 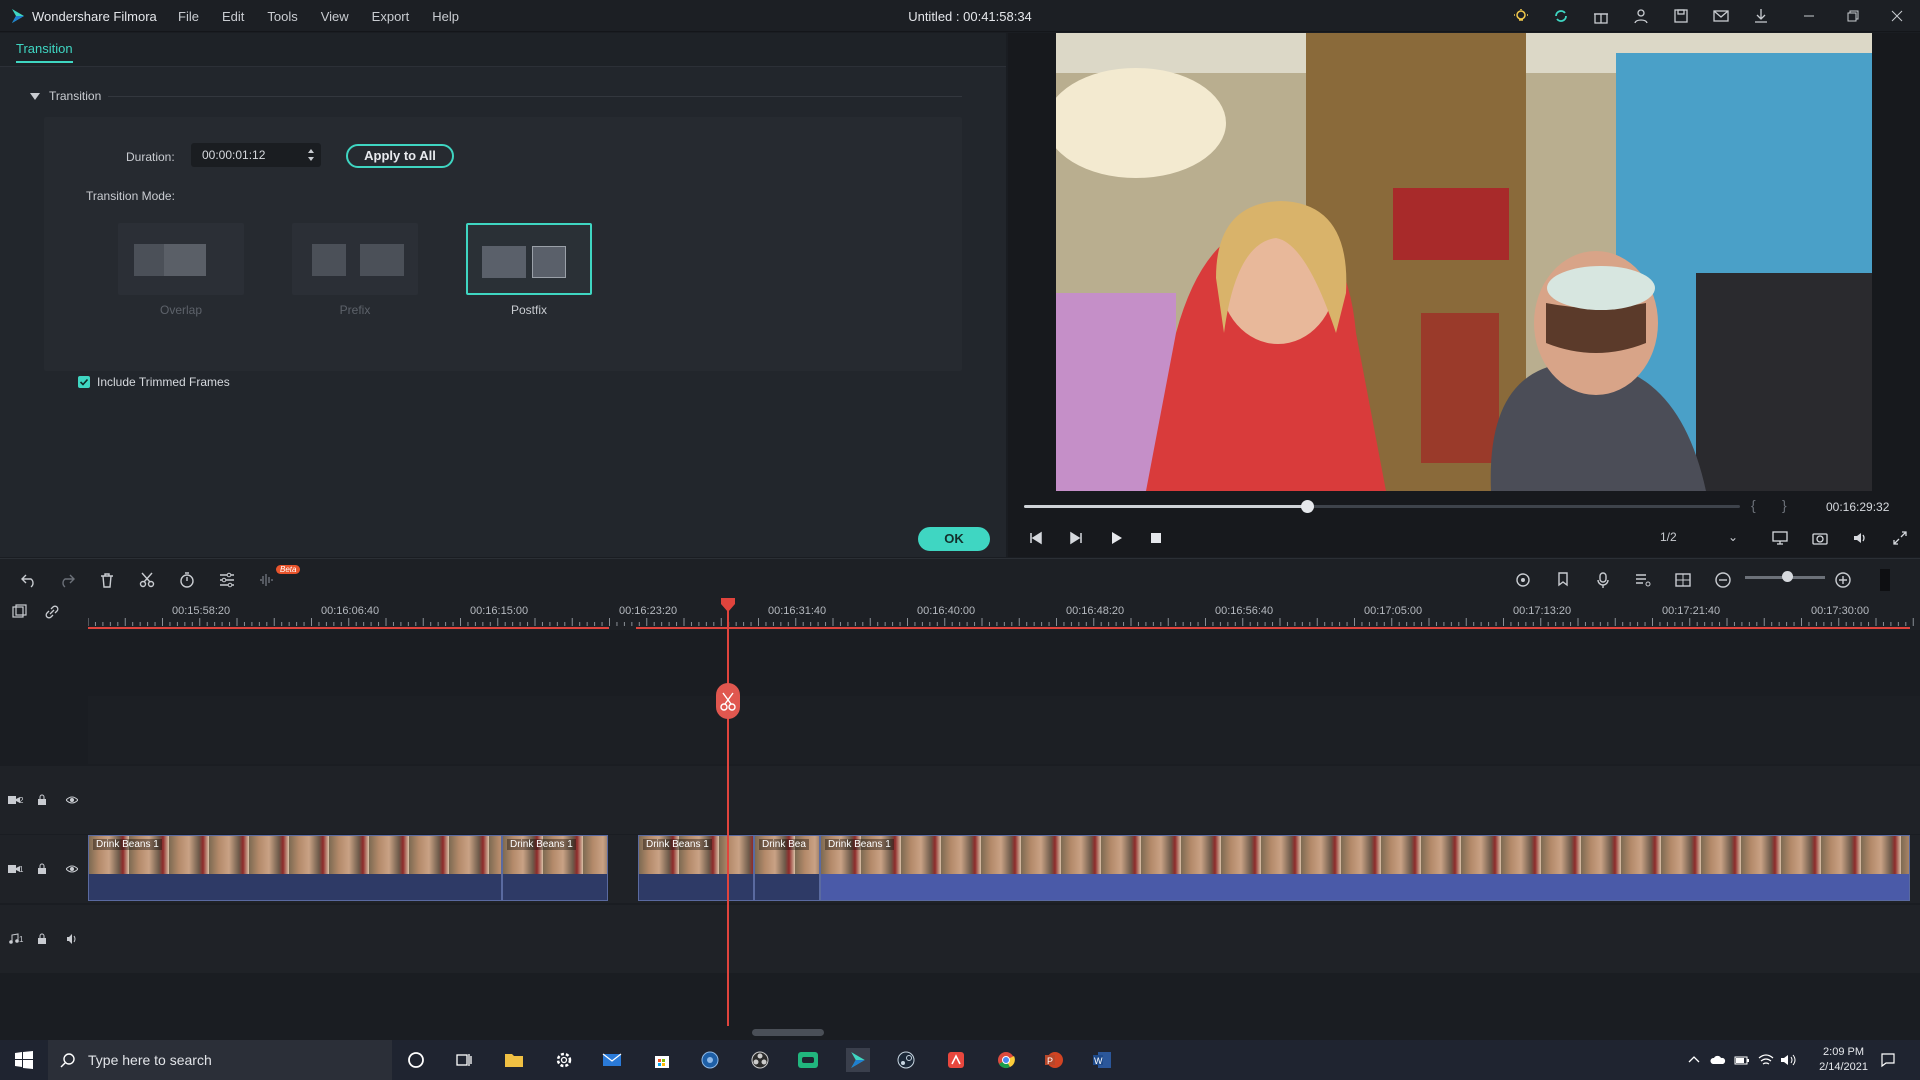 What do you see at coordinates (564, 1060) in the screenshot?
I see `settings-gear-icon` at bounding box center [564, 1060].